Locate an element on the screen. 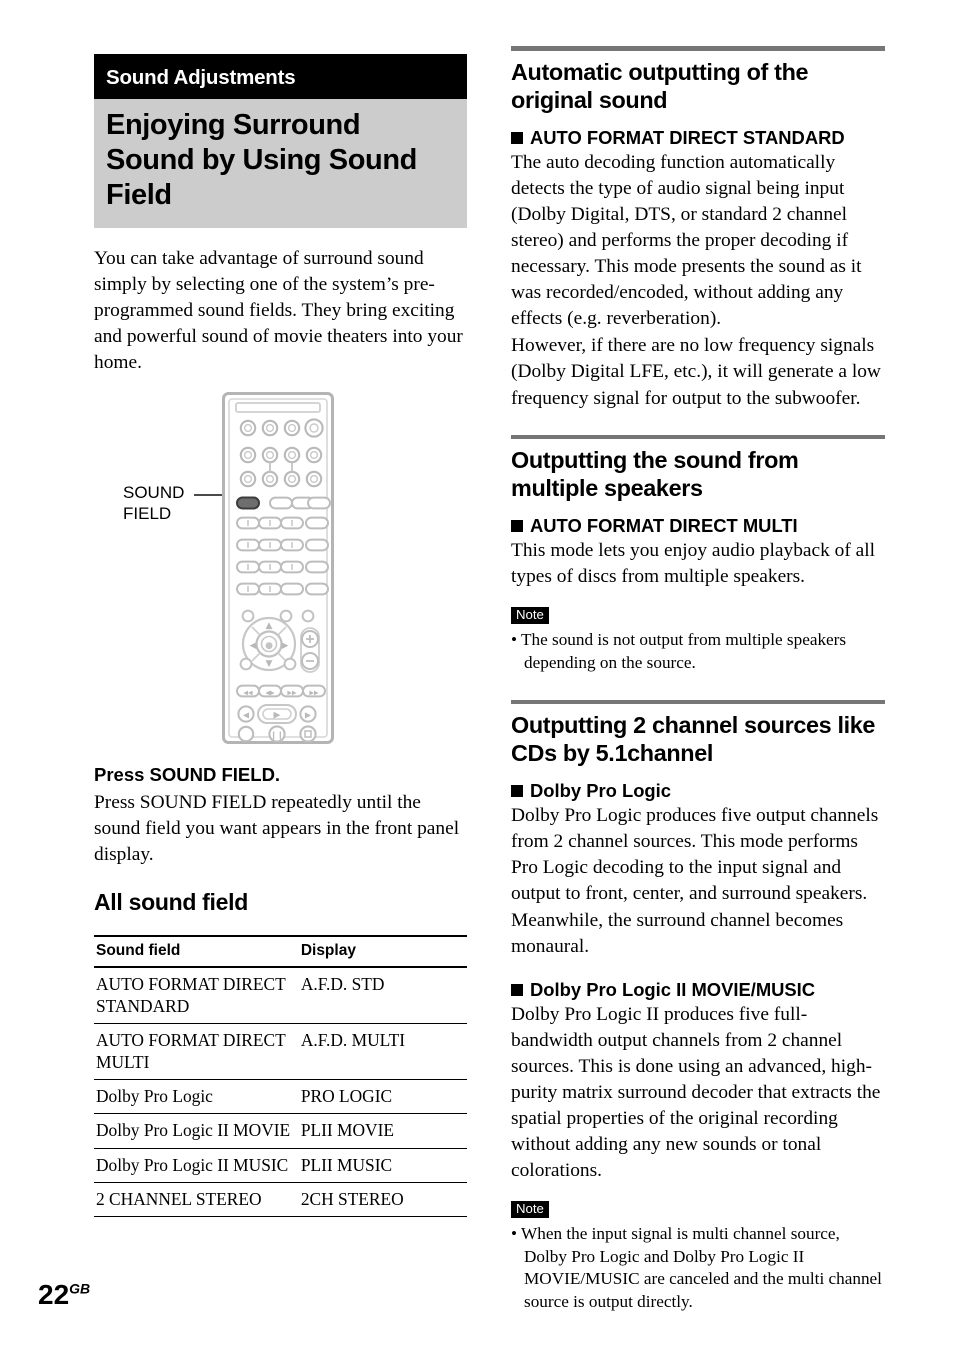 This screenshot has width=954, height=1352. remote-control-illustration: ▲ ▼ ◀ ▶ ● ◀◀ ◀▶ ▶▶ ▶▶ ◀ ▶ ▶ ❙❙ is located at coordinates (278, 568).